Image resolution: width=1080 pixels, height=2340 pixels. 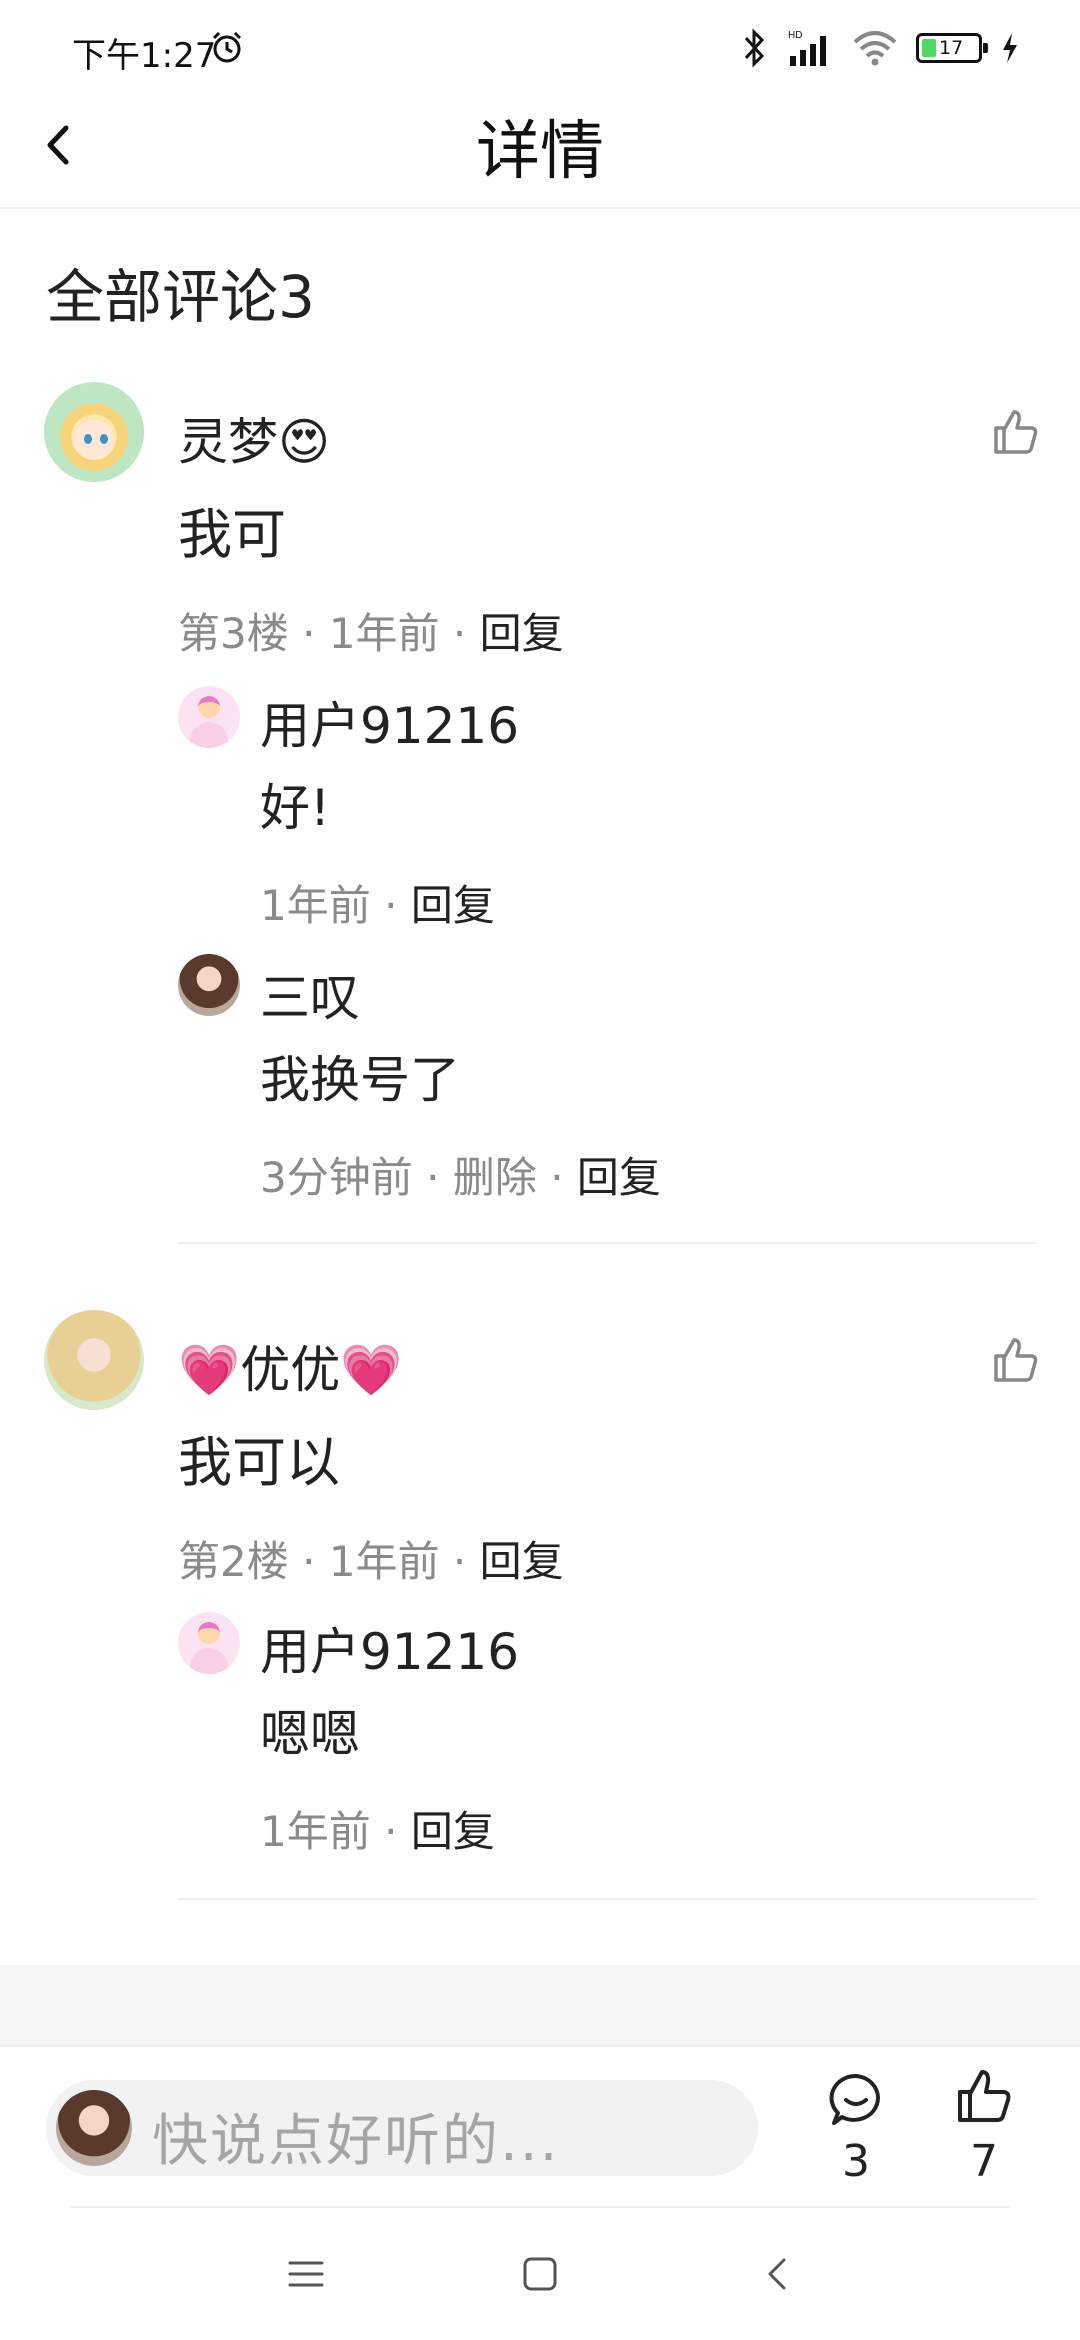 I want to click on comment-author: 灵梦😍, so click(x=254, y=438).